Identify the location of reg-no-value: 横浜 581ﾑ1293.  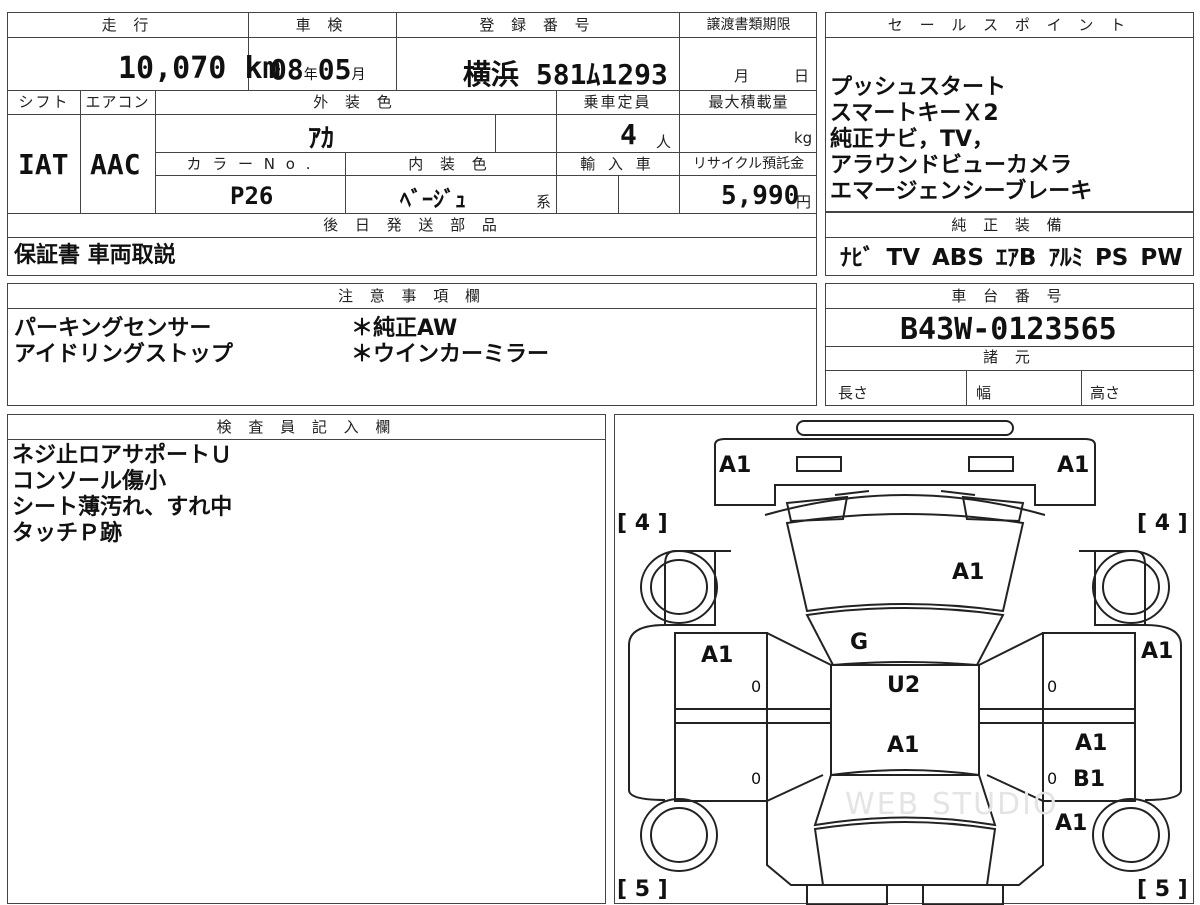
(565, 74).